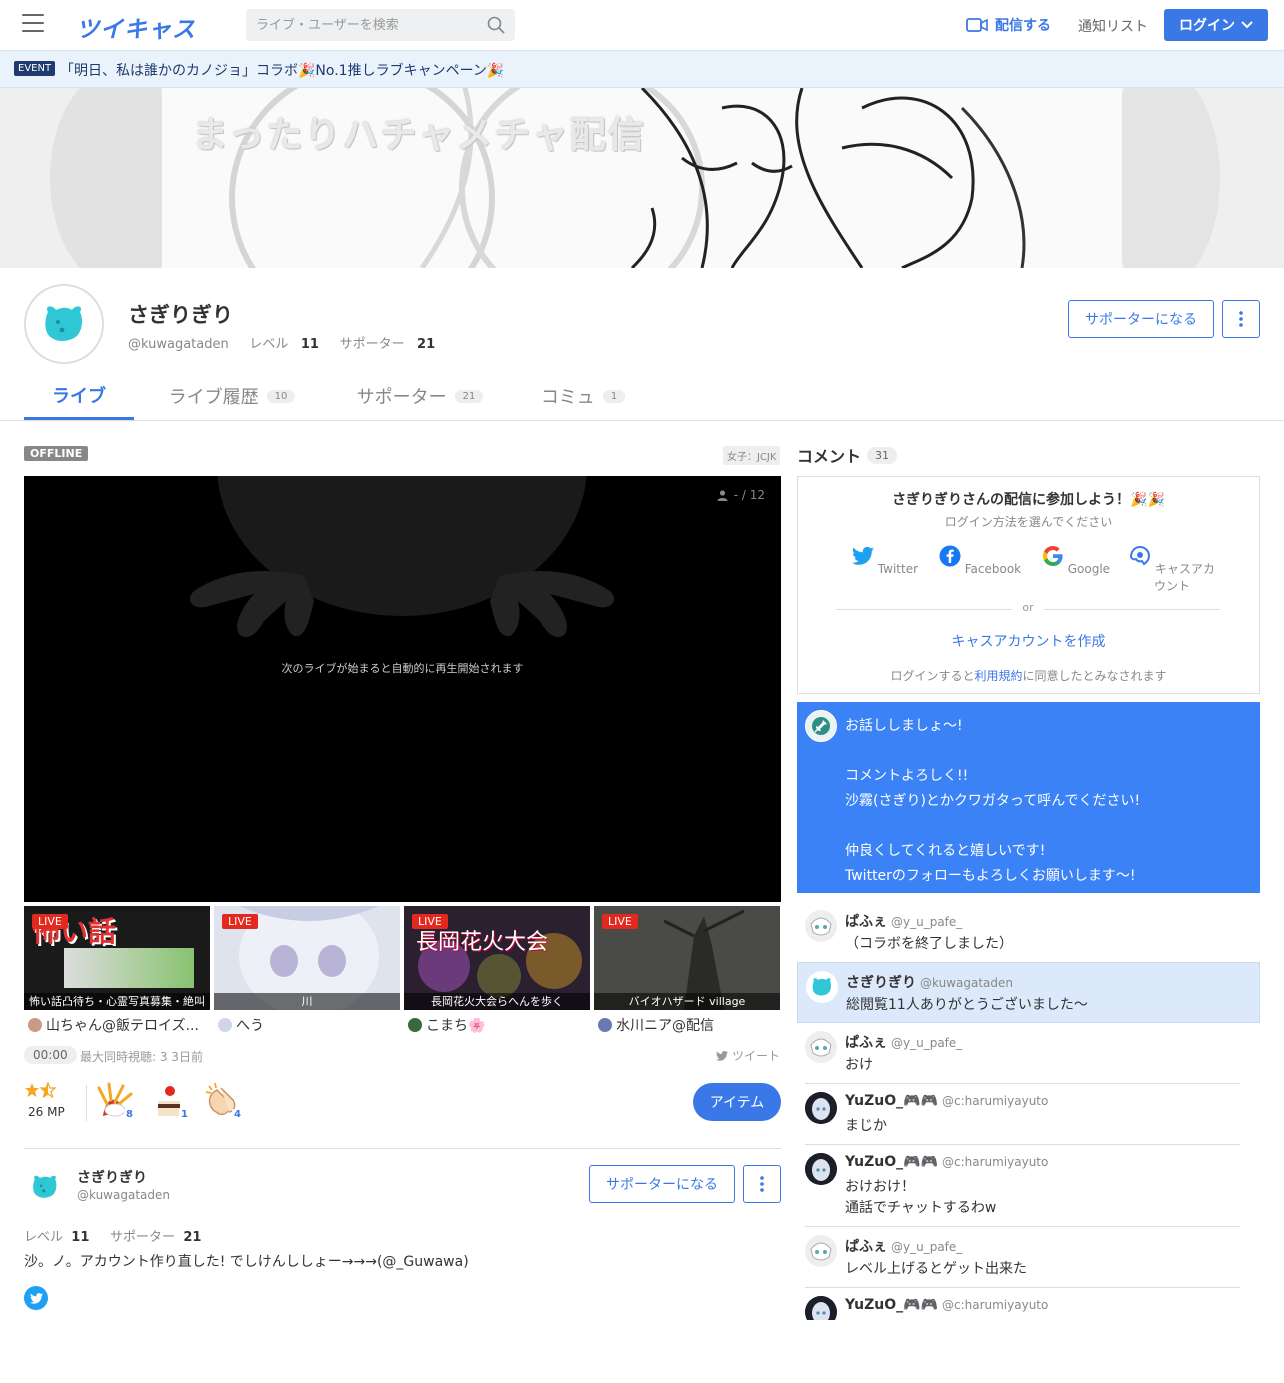  I want to click on thumb-user-4: 水川ニア@配信, so click(691, 1025).